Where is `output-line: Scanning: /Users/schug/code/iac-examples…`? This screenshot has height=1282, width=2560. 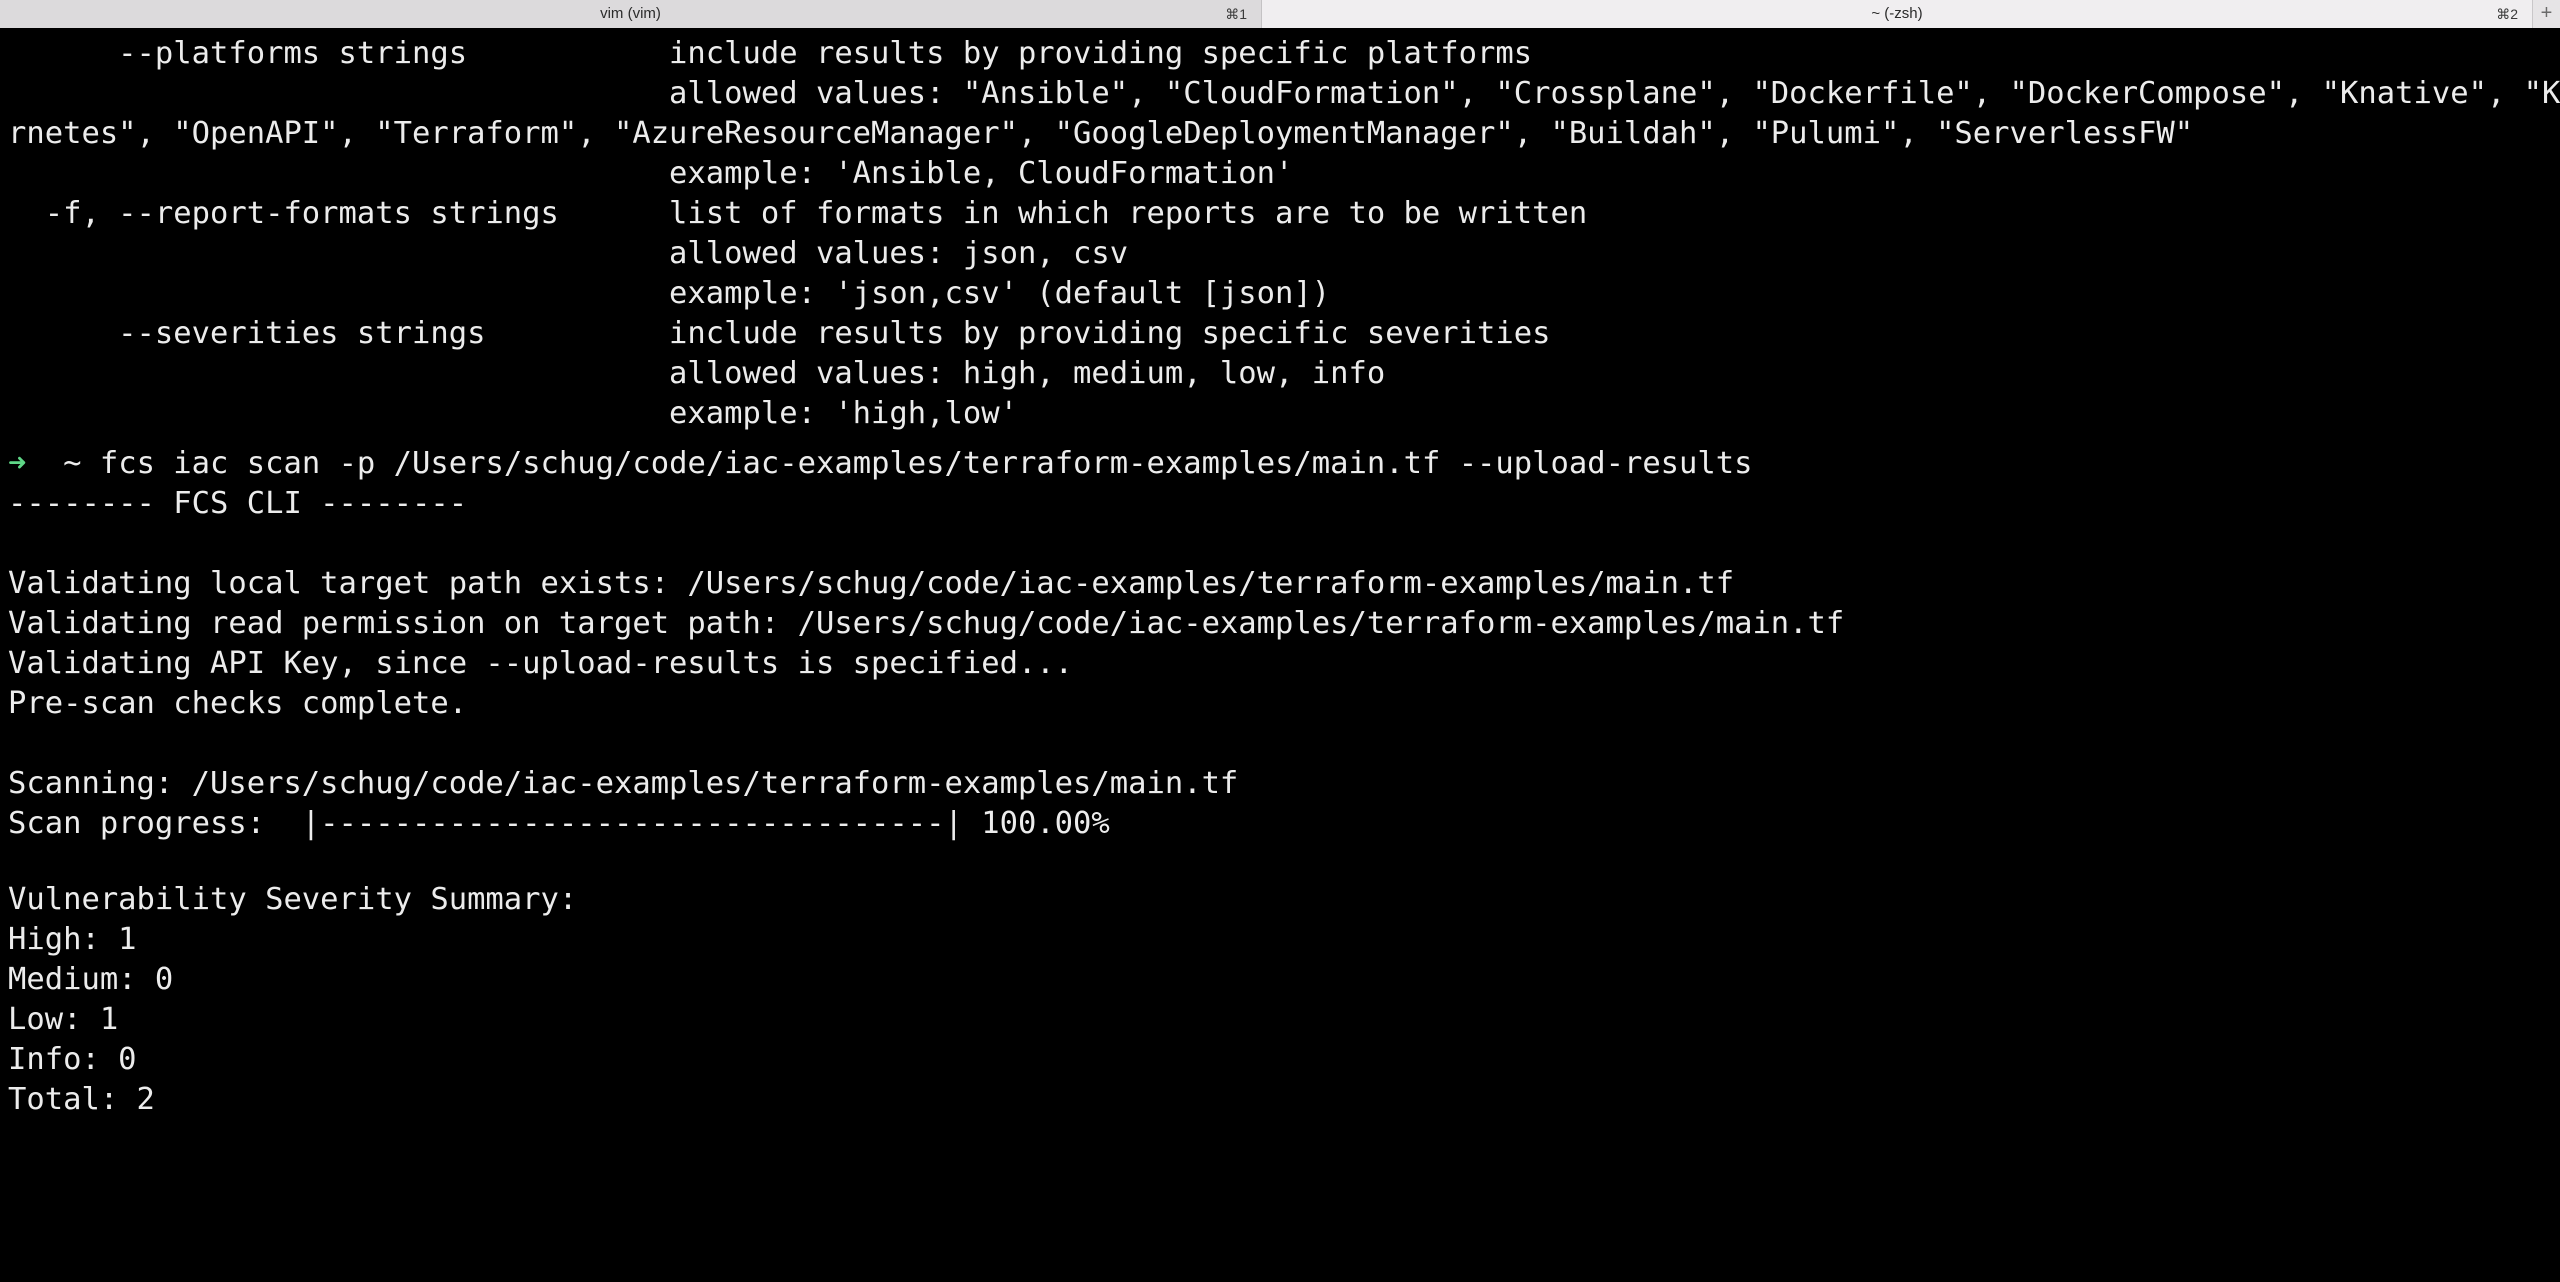
output-line: Scanning: /Users/schug/code/iac-examples… is located at coordinates (623, 783).